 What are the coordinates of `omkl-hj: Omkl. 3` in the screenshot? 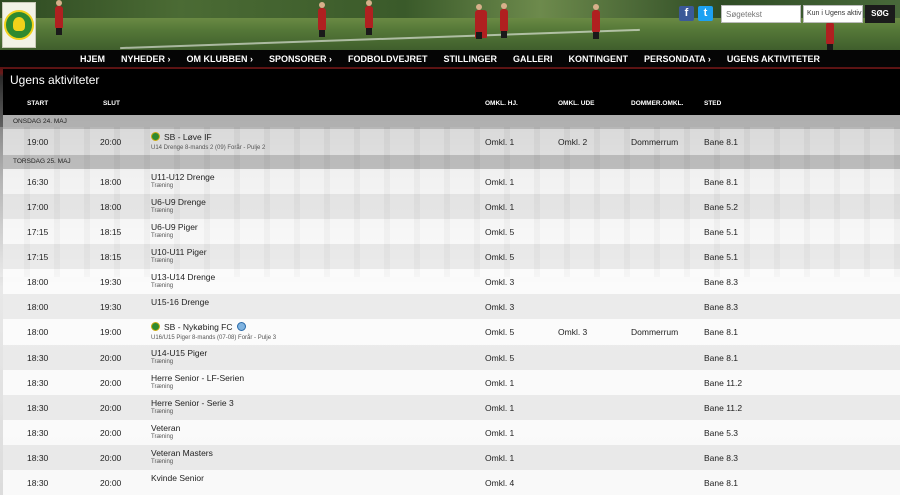 It's located at (500, 307).